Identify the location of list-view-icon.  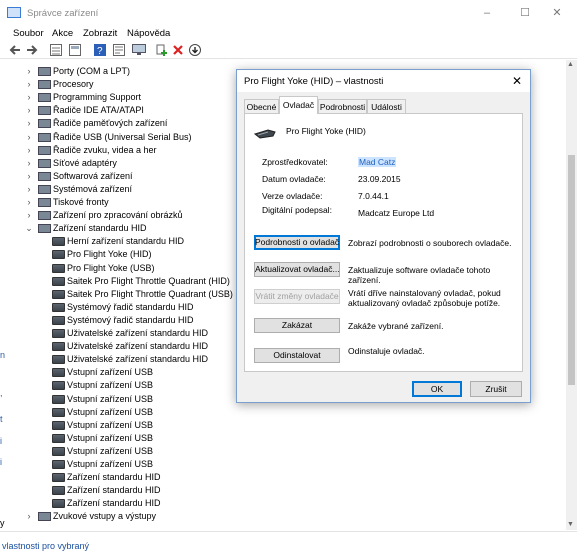
(75, 50).